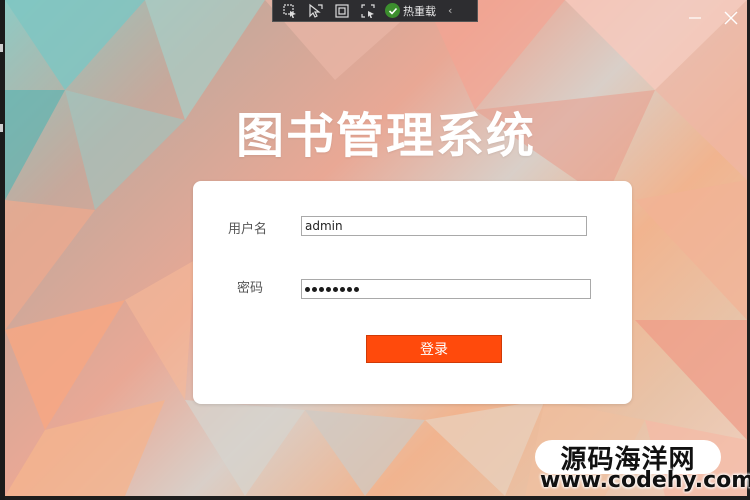  What do you see at coordinates (316, 11) in the screenshot?
I see `pointer-icon` at bounding box center [316, 11].